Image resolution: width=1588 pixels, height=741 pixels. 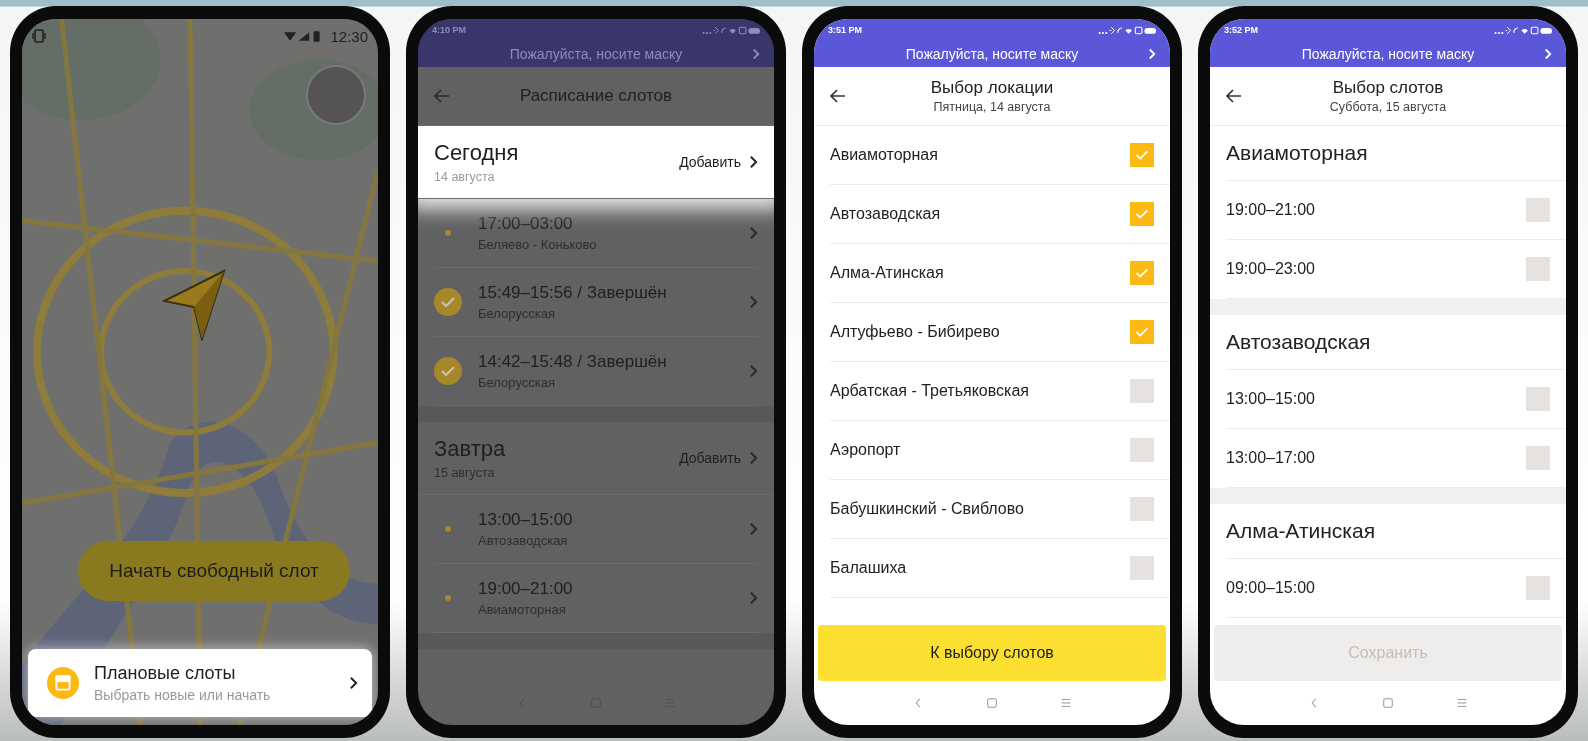 What do you see at coordinates (869, 568) in the screenshot?
I see `location-name: Балашиха` at bounding box center [869, 568].